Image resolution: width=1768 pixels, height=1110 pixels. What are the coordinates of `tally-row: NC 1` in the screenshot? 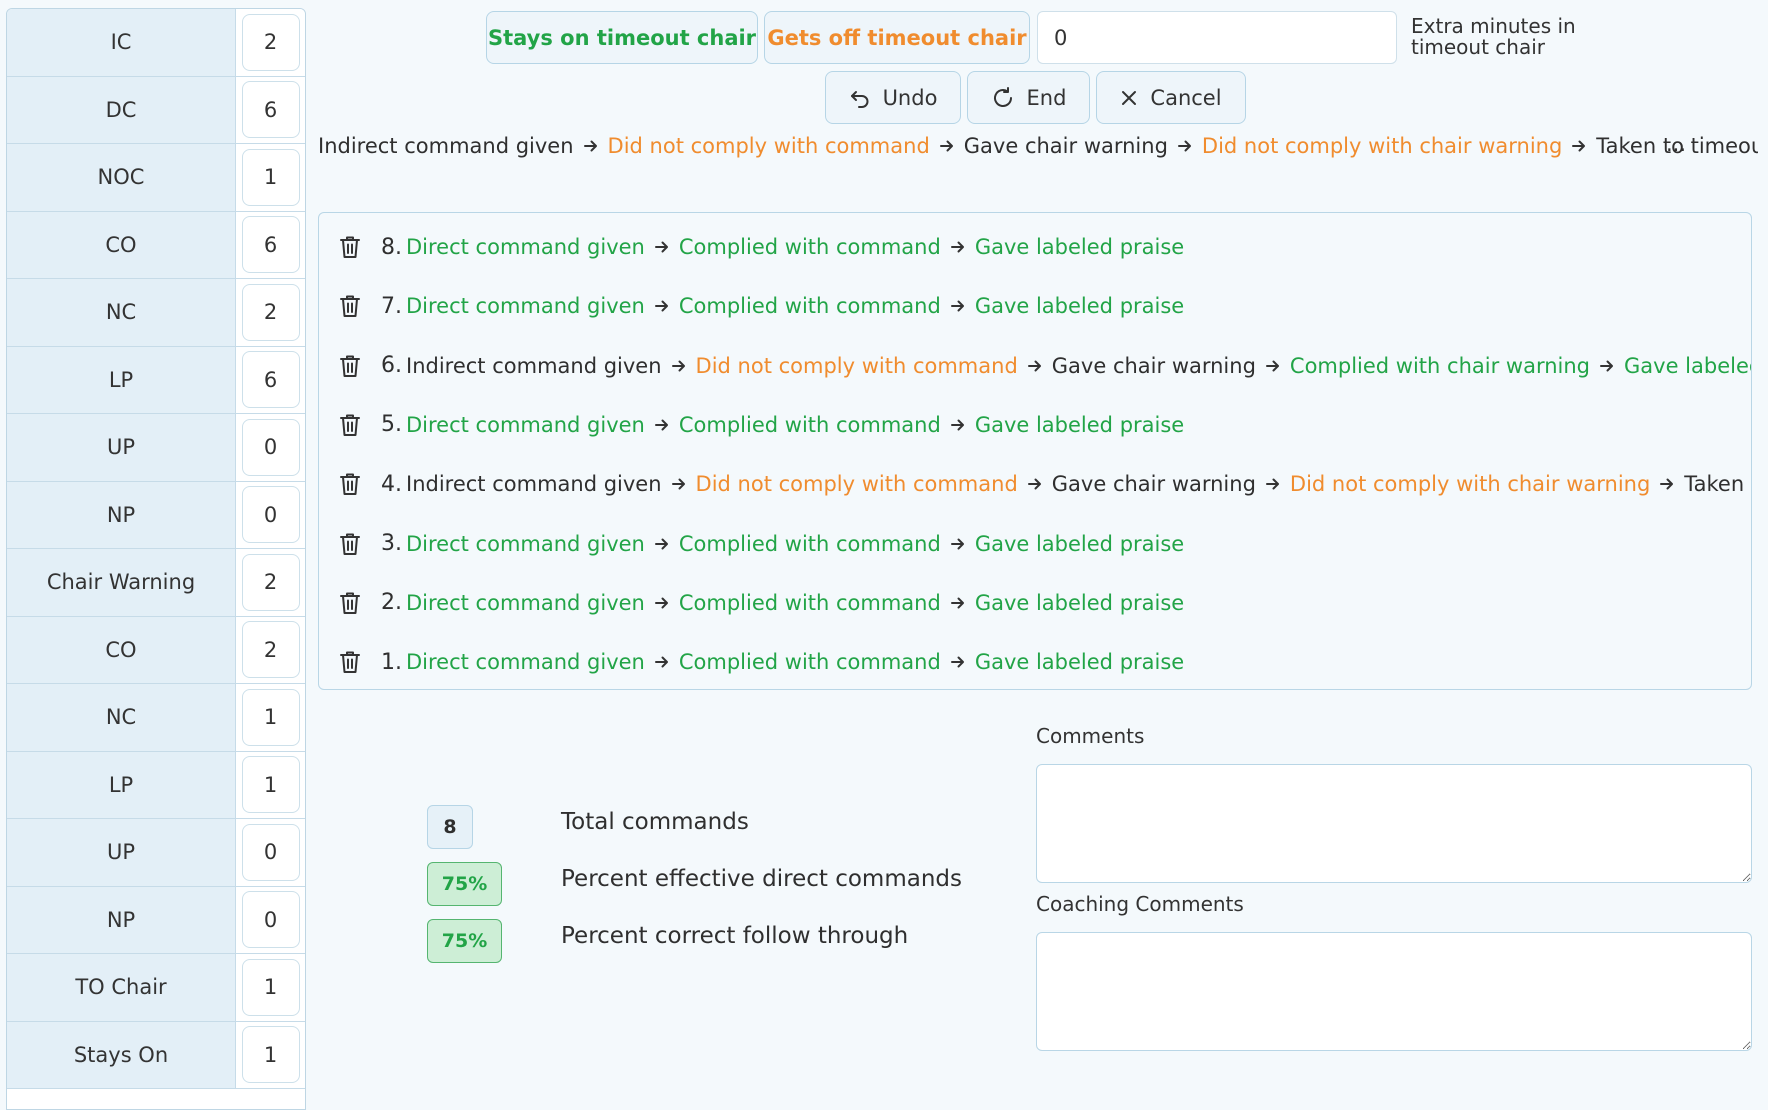 It's located at (156, 718).